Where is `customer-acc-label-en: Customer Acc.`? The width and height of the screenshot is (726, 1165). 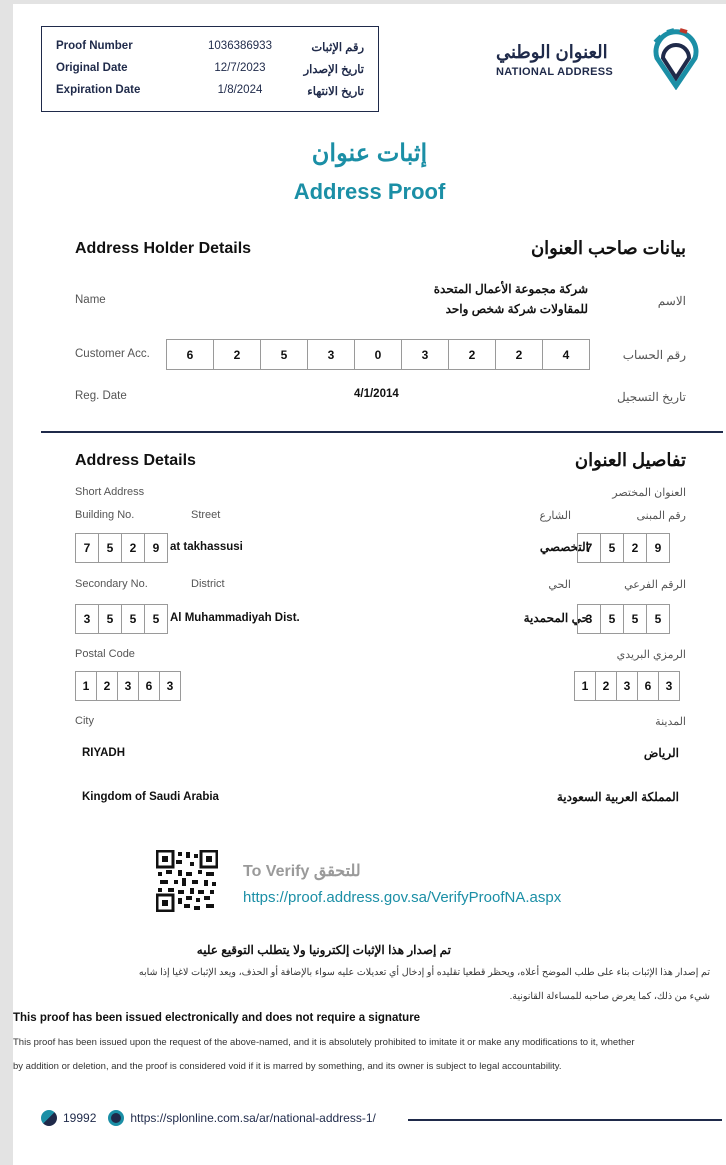
customer-acc-label-en: Customer Acc. is located at coordinates (112, 354).